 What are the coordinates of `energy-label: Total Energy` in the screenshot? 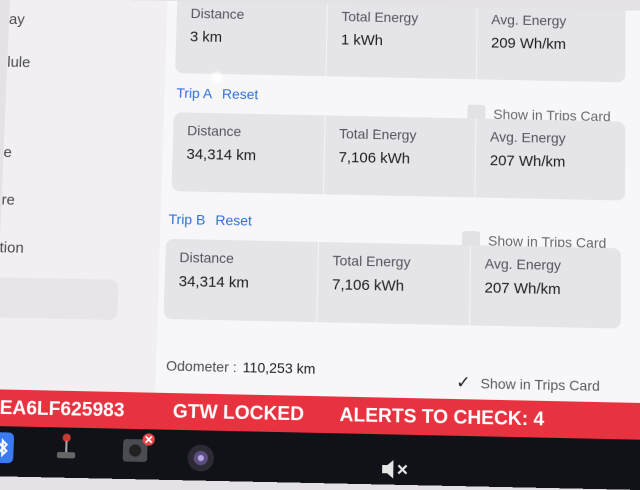 It's located at (380, 17).